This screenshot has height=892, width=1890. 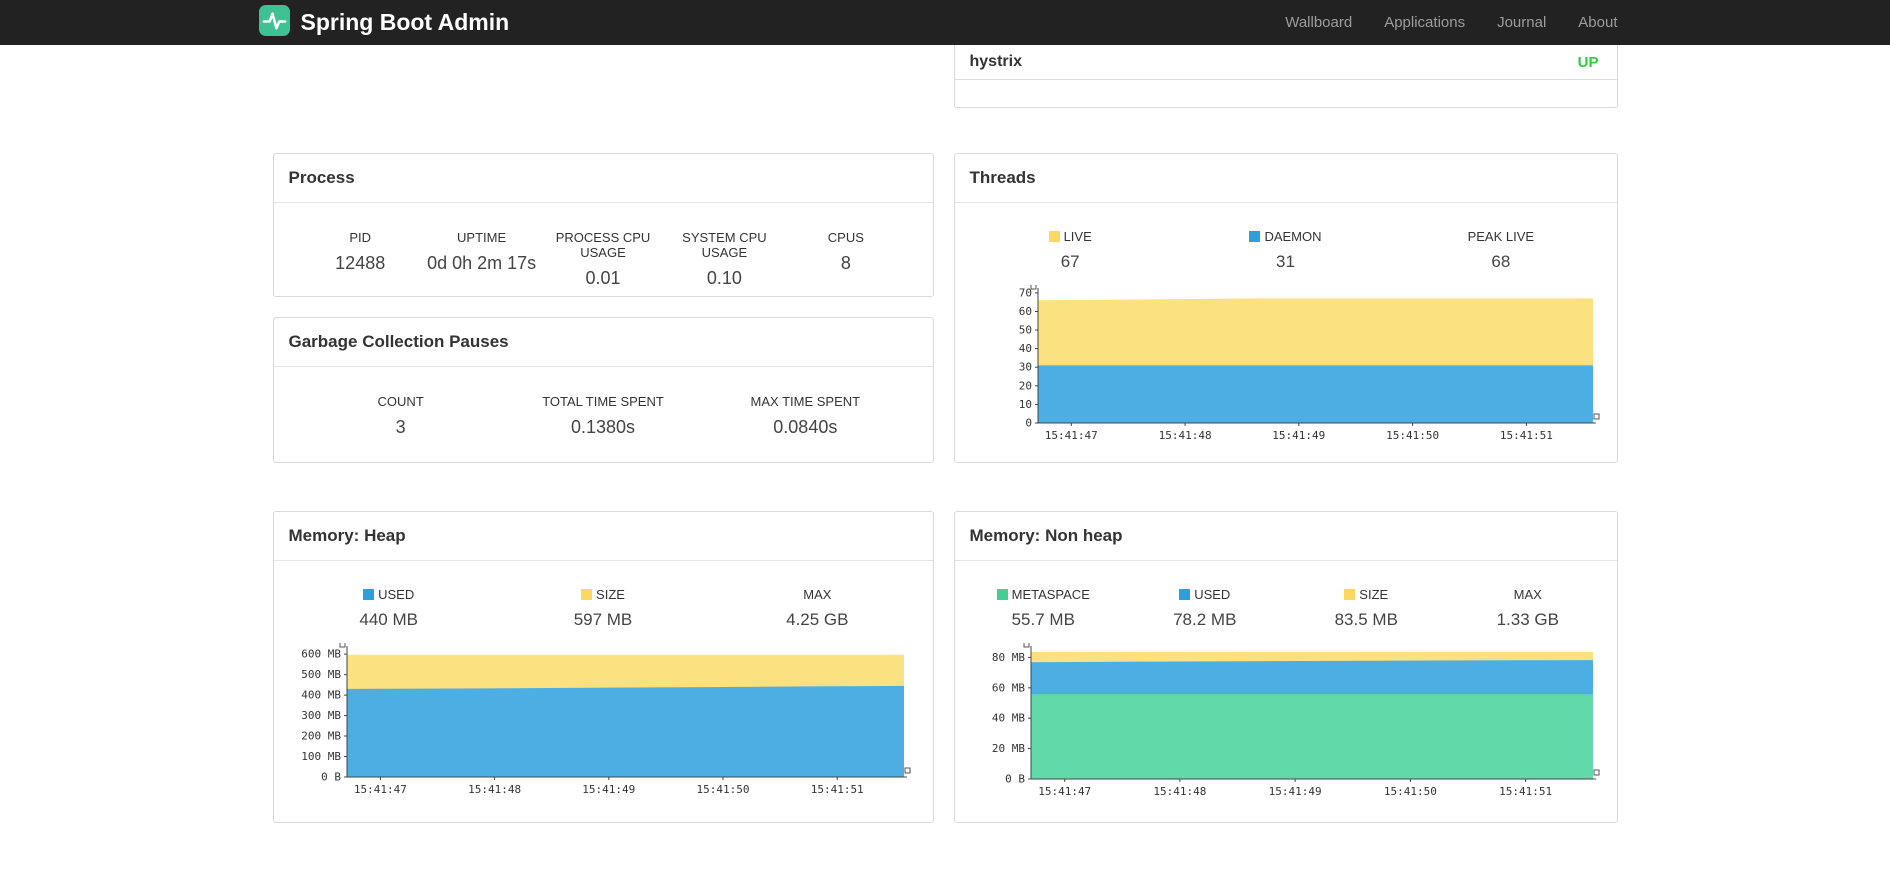 I want to click on svg-text: 500 MB, so click(x=321, y=674).